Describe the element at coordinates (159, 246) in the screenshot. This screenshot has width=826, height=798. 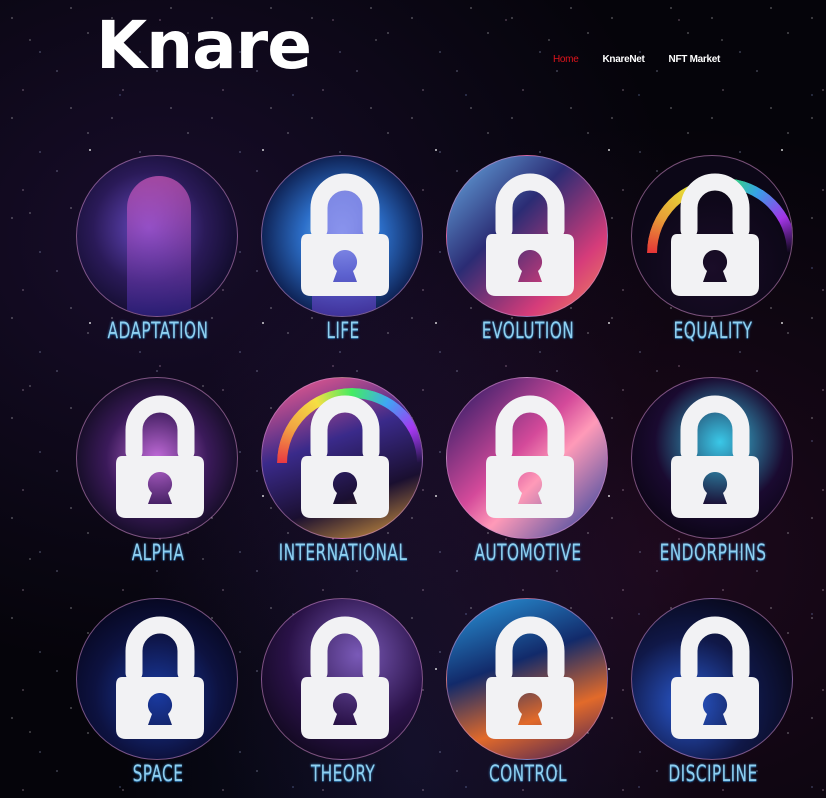
I see `artwork-figure` at that location.